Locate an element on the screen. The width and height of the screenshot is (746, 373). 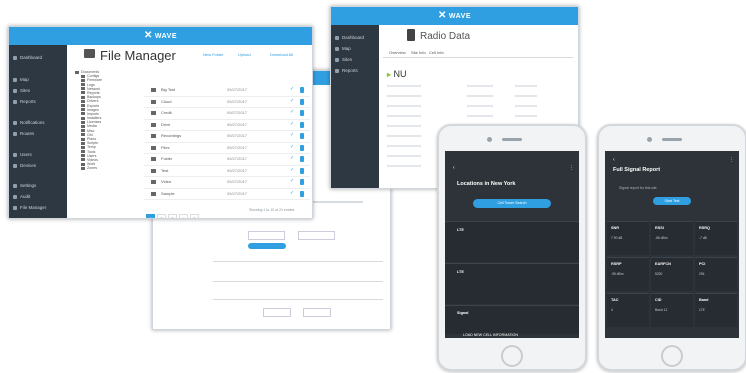
metric-value: 294 is located at coordinates (702, 274).